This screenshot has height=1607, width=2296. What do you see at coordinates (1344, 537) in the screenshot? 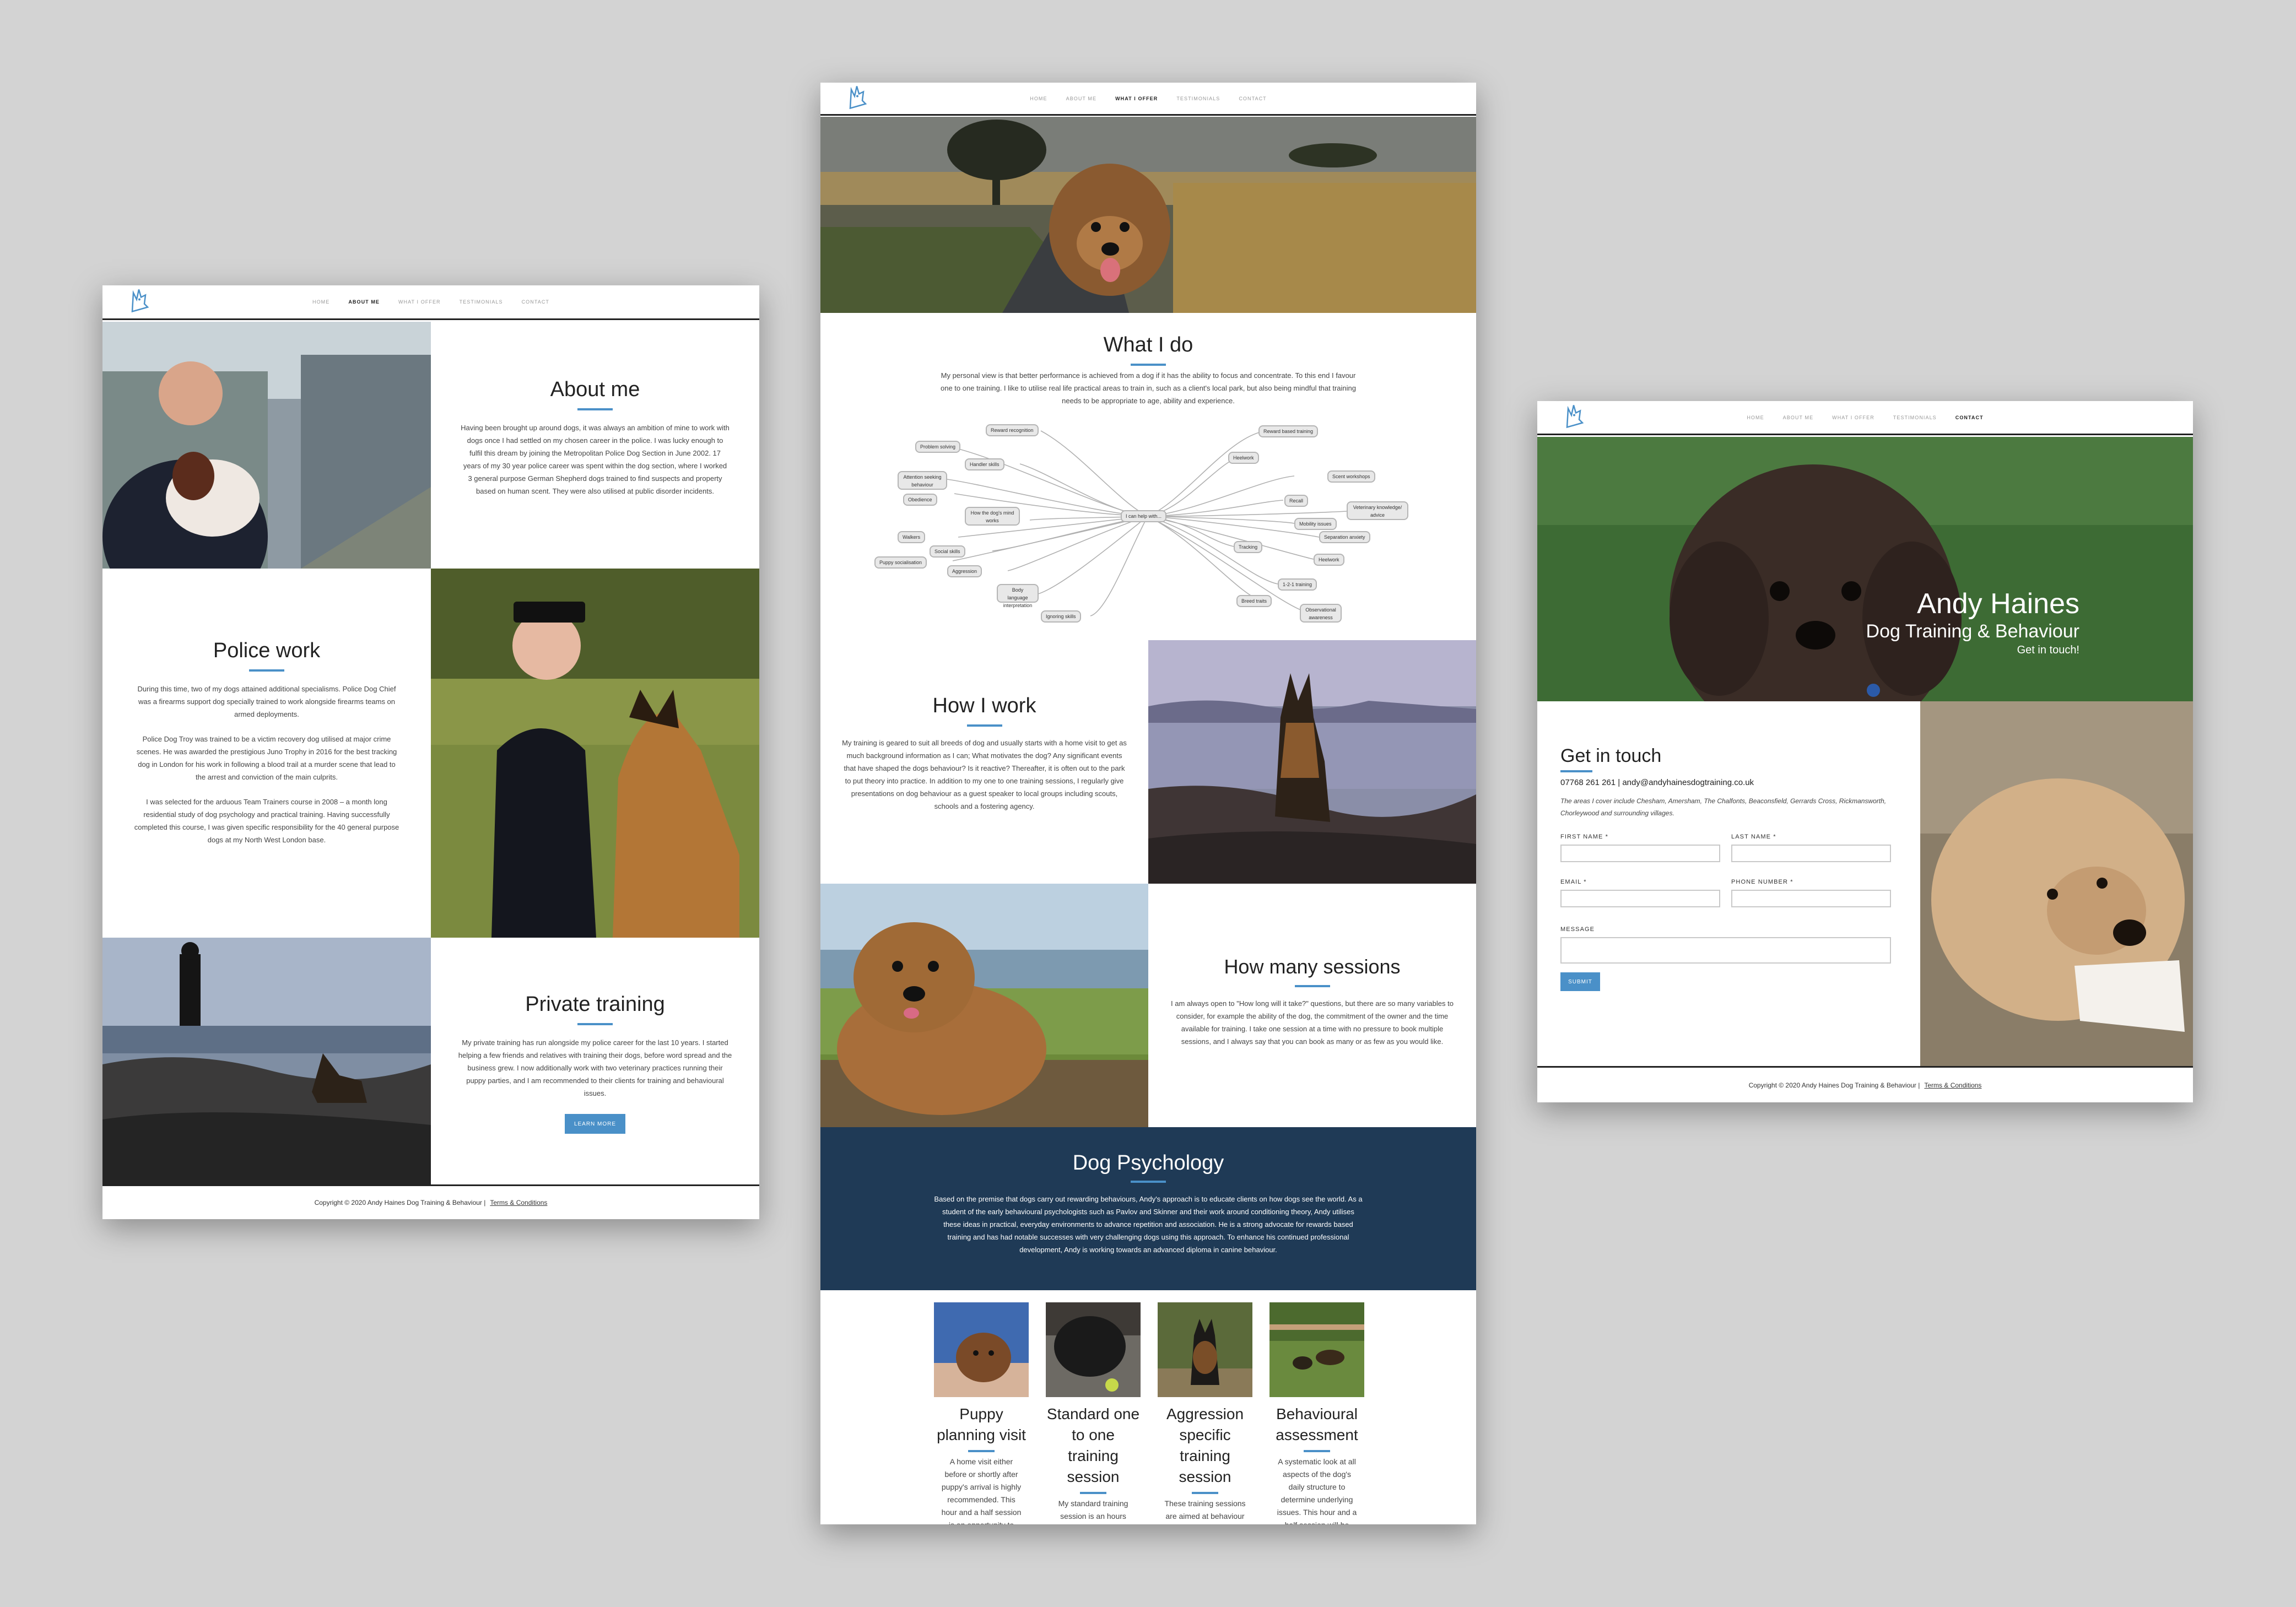
I see `mind-map-node: Separation anxiety` at bounding box center [1344, 537].